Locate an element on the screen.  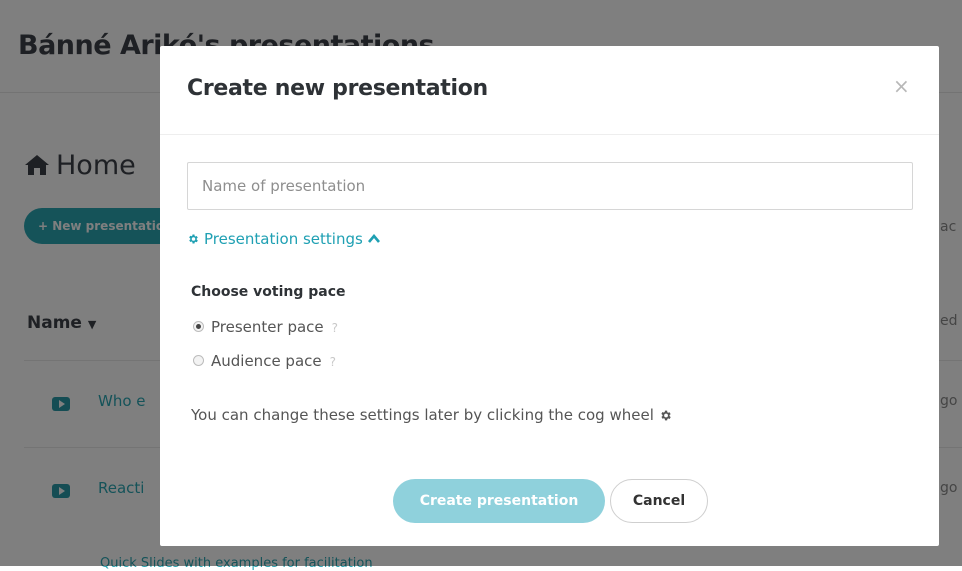
create-presentation-button: Create presentation is located at coordinates (499, 501).